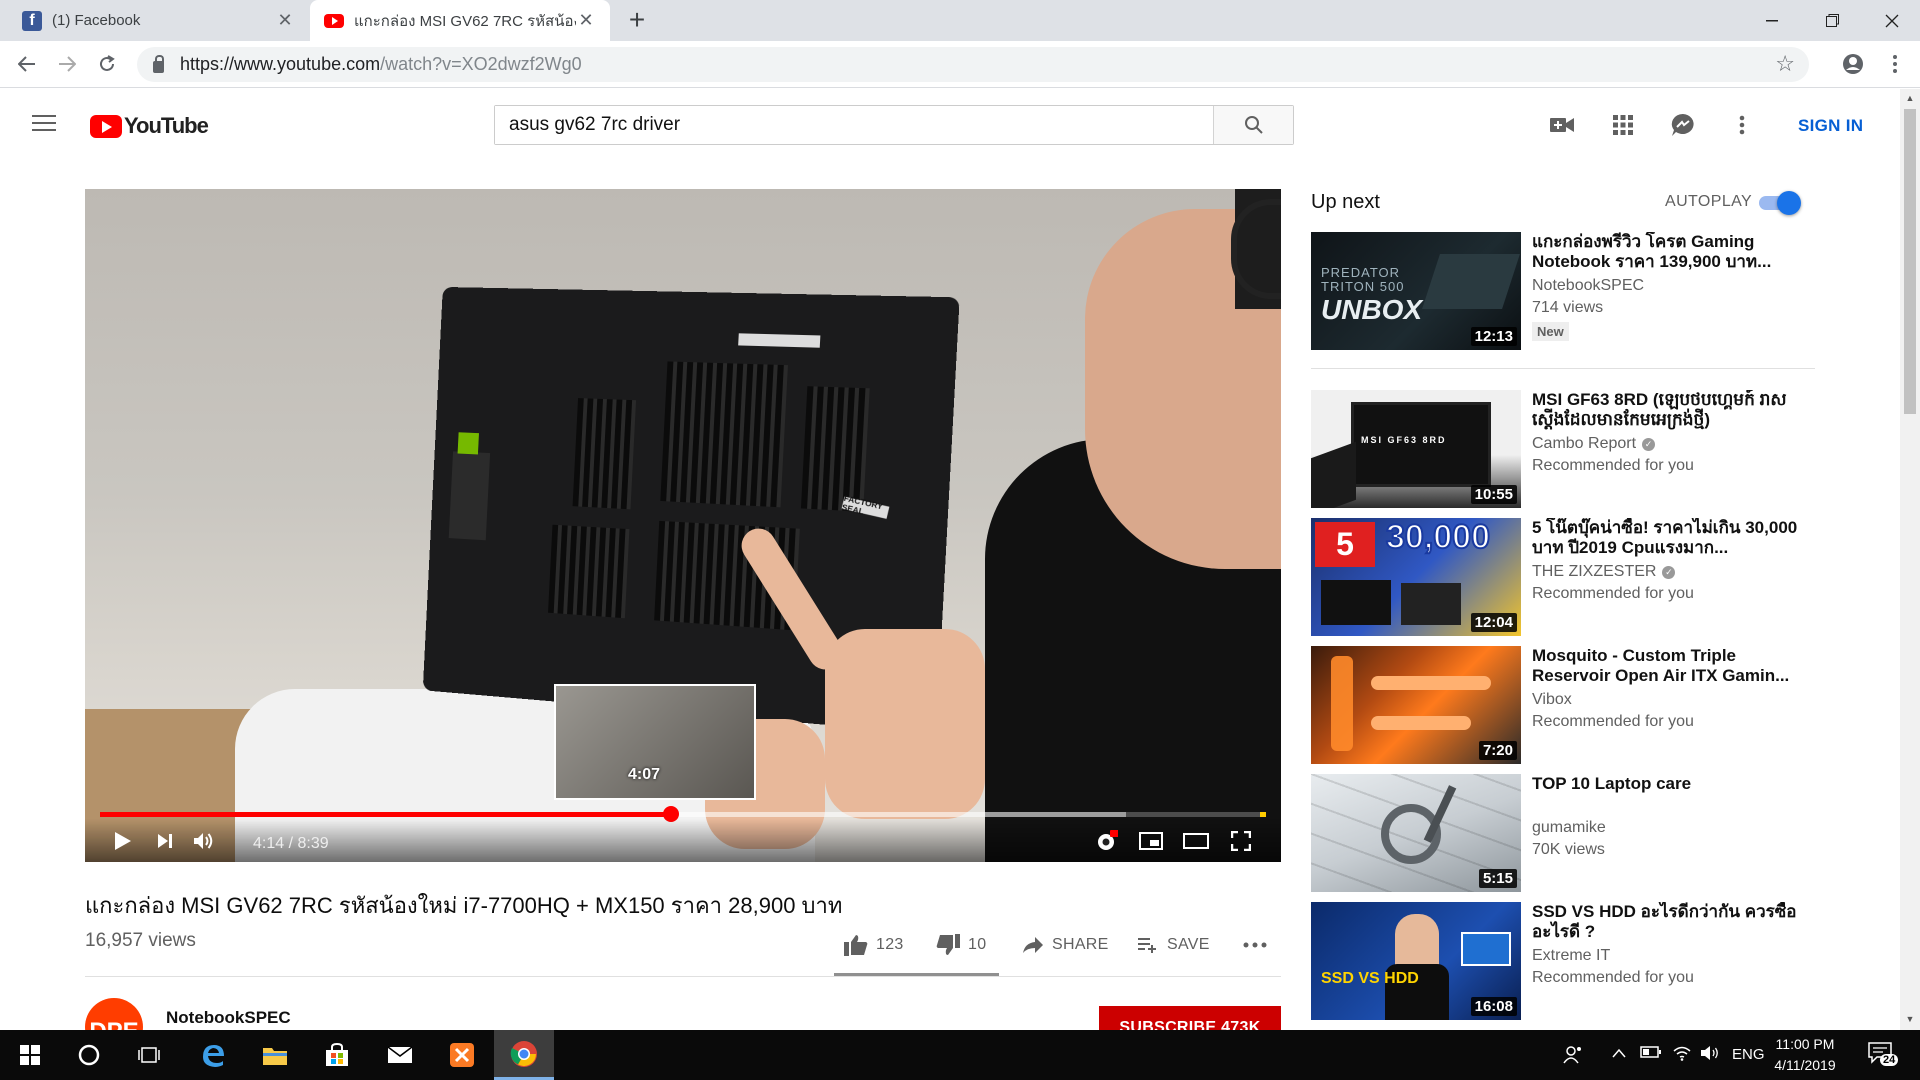  Describe the element at coordinates (1832, 20) in the screenshot. I see `maximize-button` at that location.